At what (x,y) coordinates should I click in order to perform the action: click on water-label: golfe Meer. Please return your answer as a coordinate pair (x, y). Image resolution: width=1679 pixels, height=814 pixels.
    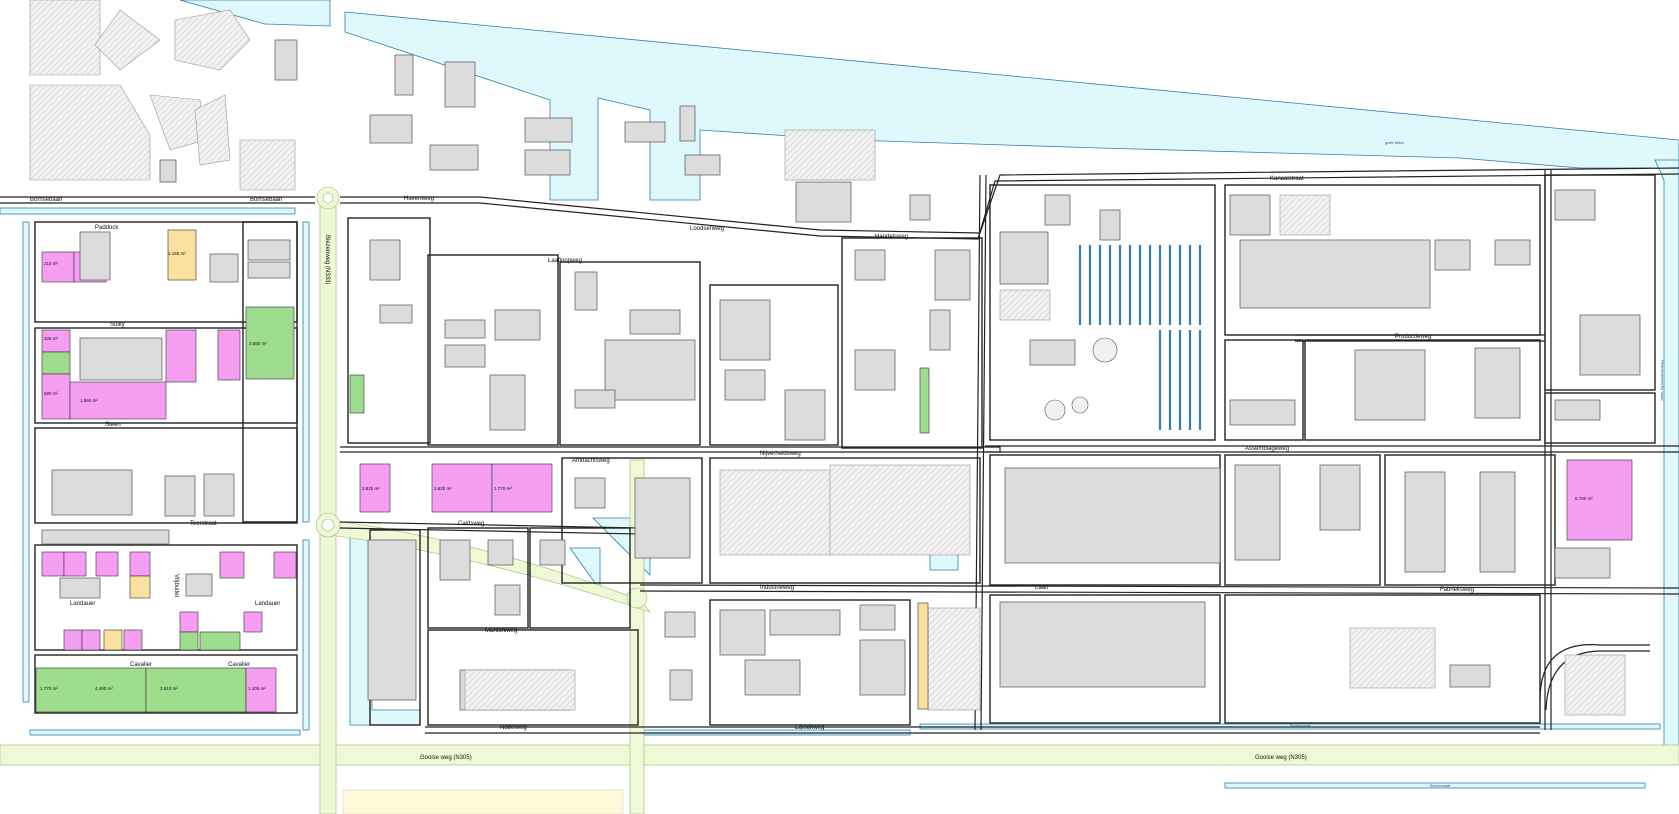
    Looking at the image, I should click on (1395, 142).